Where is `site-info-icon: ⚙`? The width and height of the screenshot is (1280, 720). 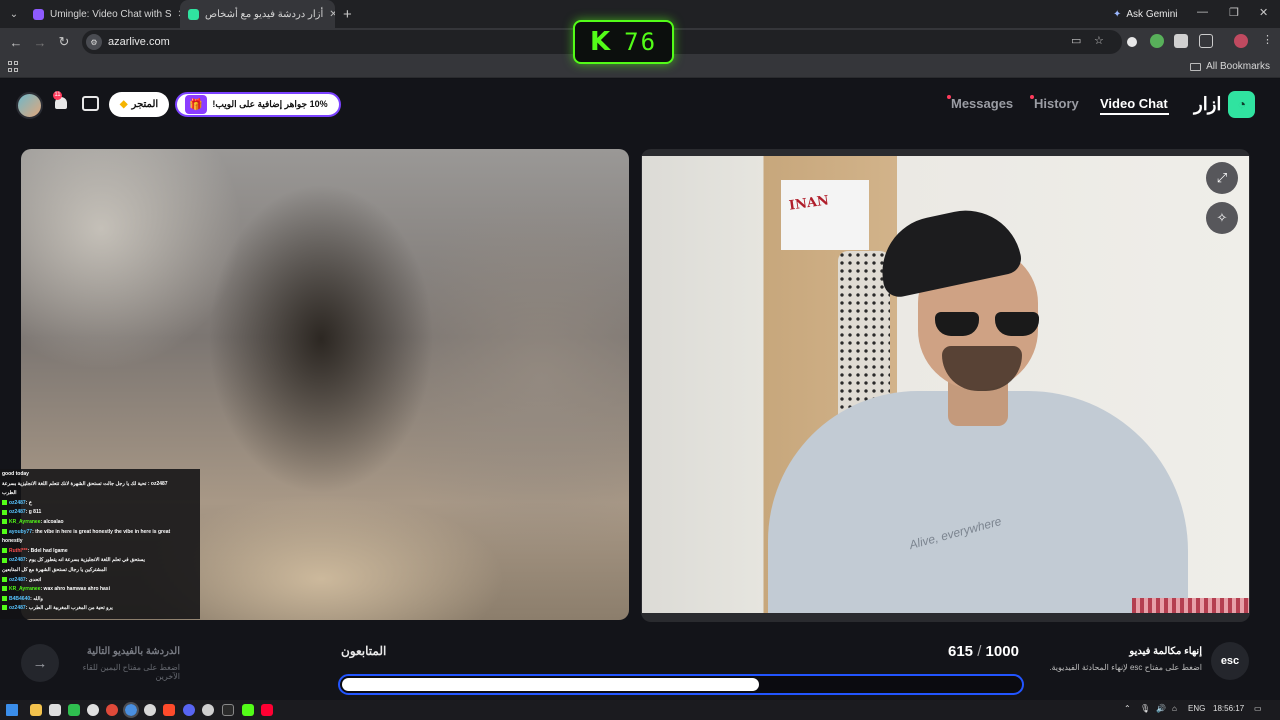
site-info-icon: ⚙ is located at coordinates (94, 42).